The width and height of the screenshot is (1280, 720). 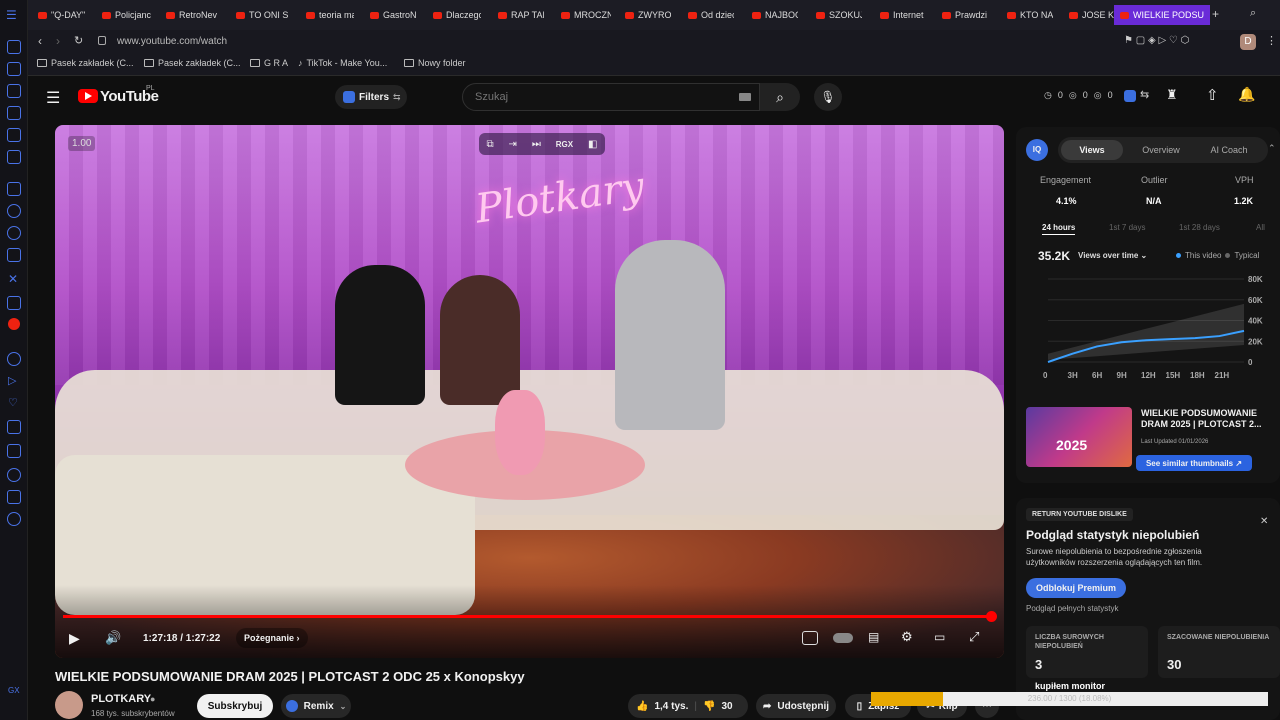 I want to click on unlock-premium-button: Odblokuj Premium, so click(x=1076, y=588).